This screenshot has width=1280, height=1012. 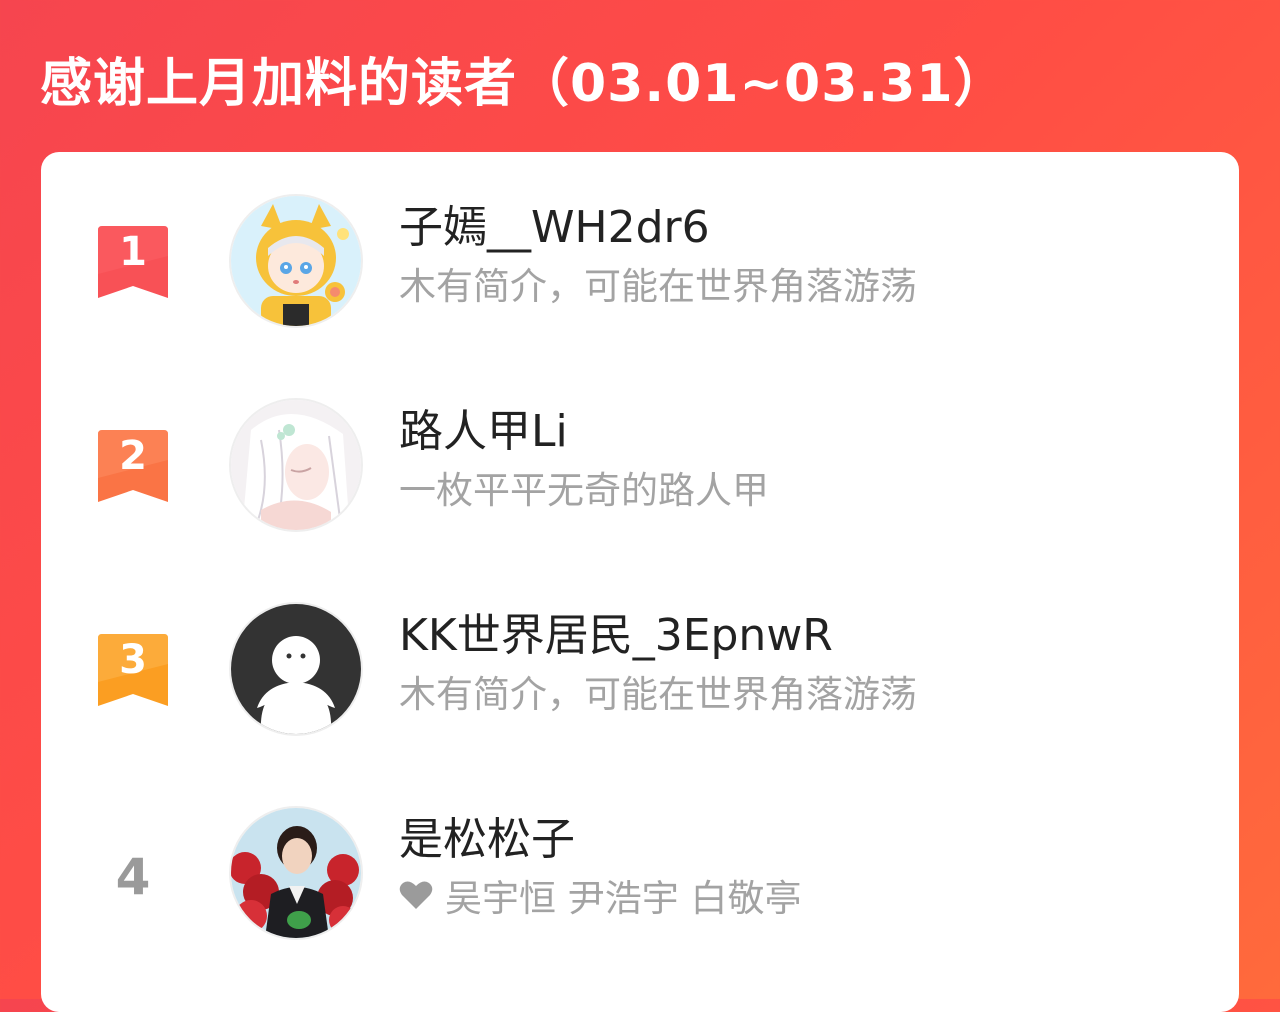 I want to click on reader-name: KK世界居民_3EpnwR, so click(x=616, y=636).